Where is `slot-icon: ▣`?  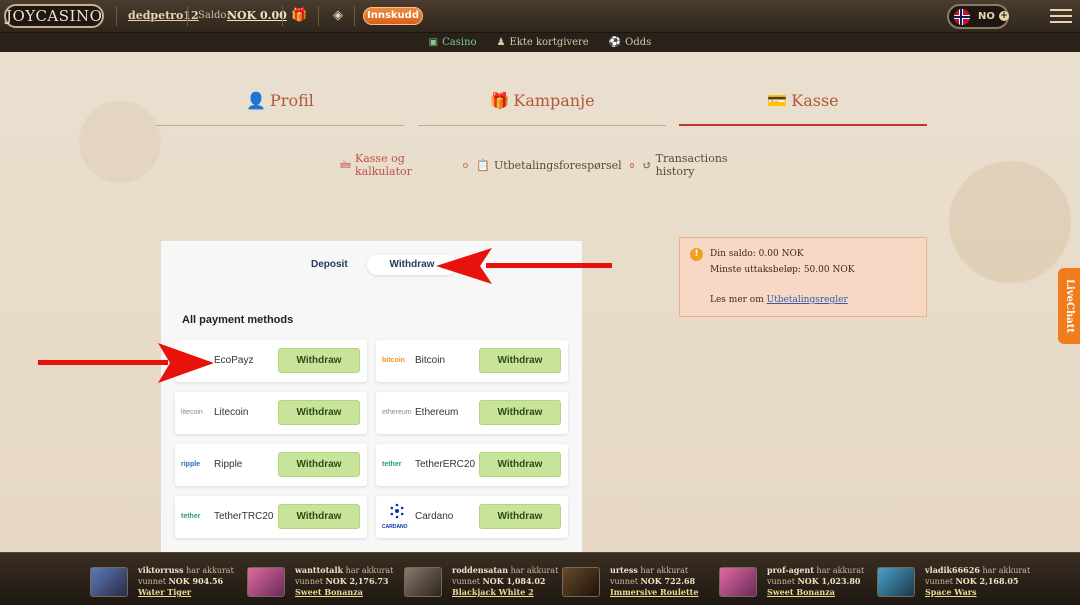 slot-icon: ▣ is located at coordinates (433, 42).